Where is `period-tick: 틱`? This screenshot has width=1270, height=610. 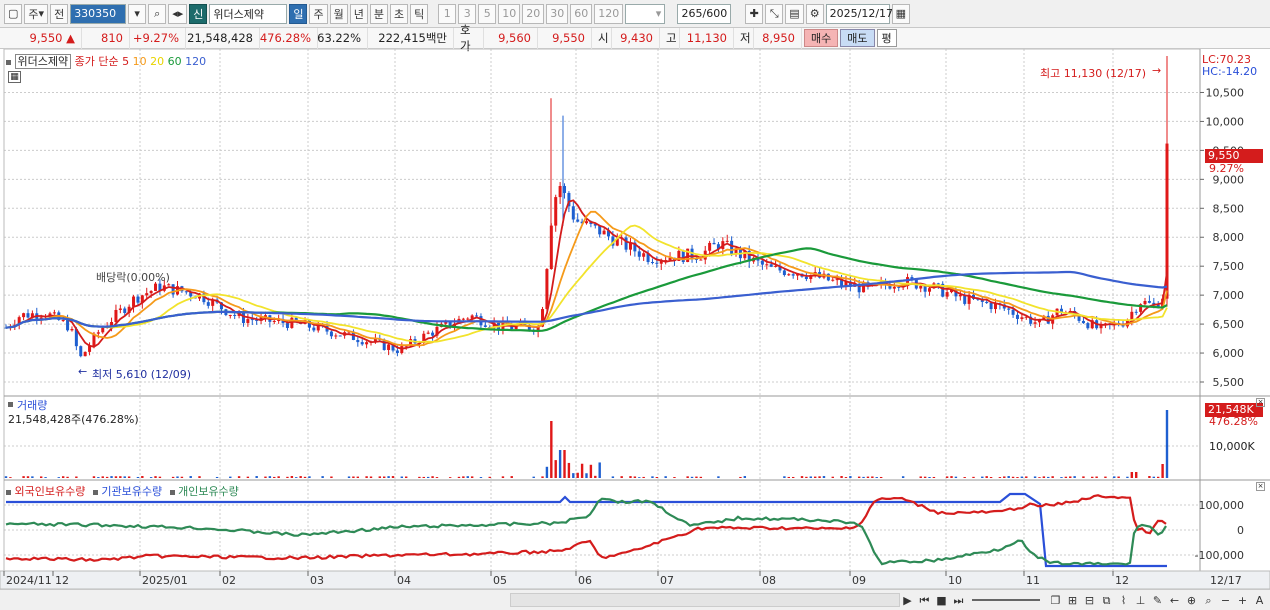
period-tick: 틱 is located at coordinates (419, 13).